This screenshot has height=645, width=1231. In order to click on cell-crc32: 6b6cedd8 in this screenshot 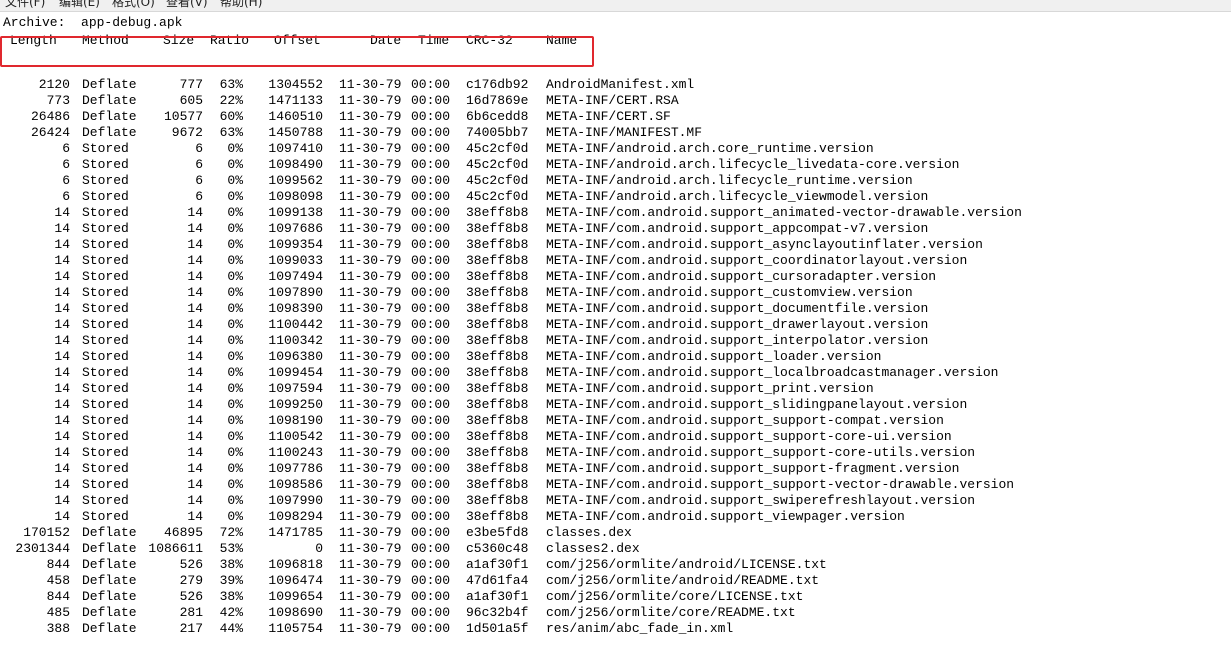, I will do `click(497, 116)`.